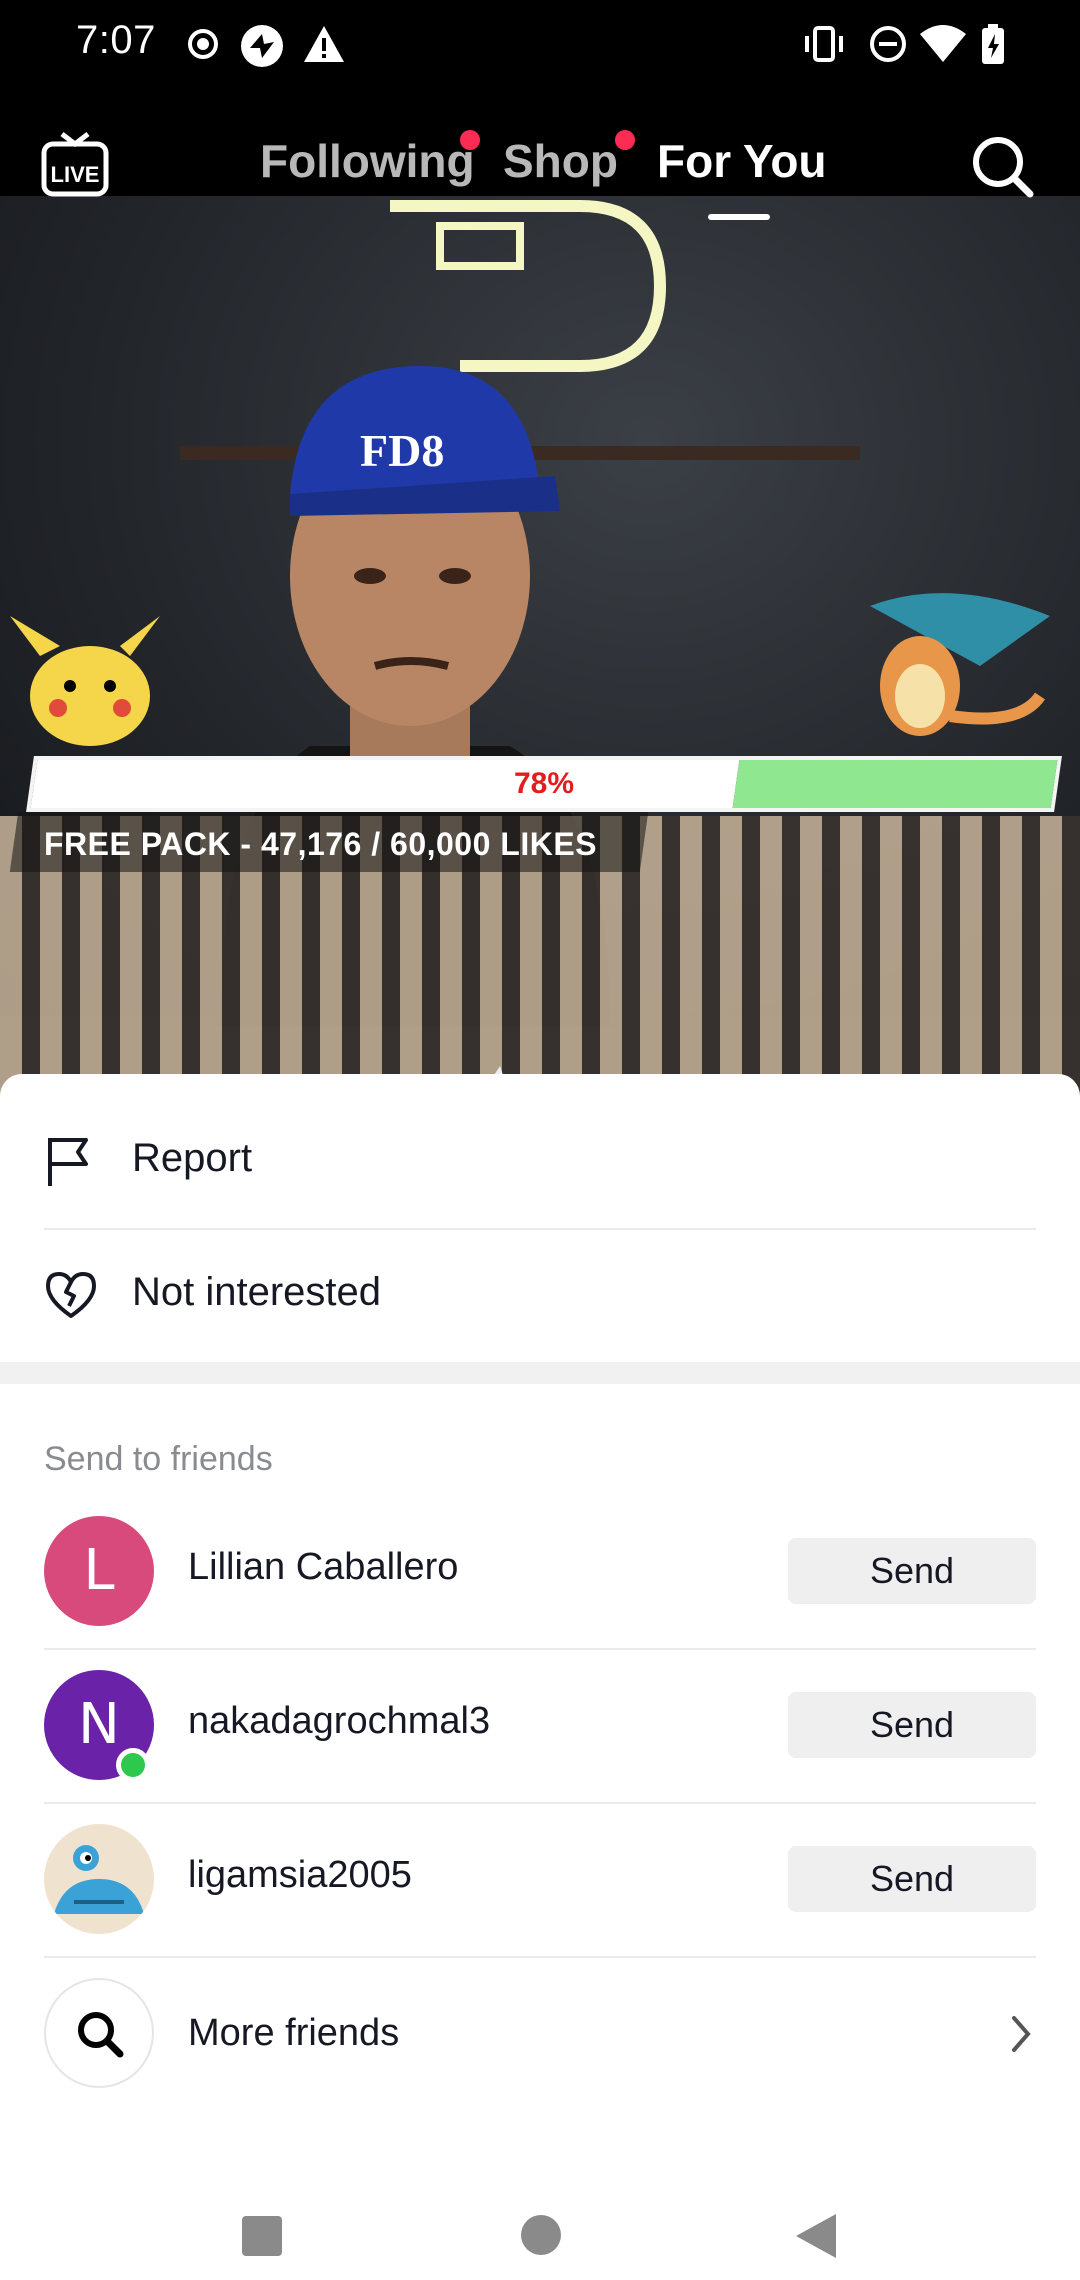 The width and height of the screenshot is (1080, 2280). Describe the element at coordinates (816, 2236) in the screenshot. I see `back-icon` at that location.